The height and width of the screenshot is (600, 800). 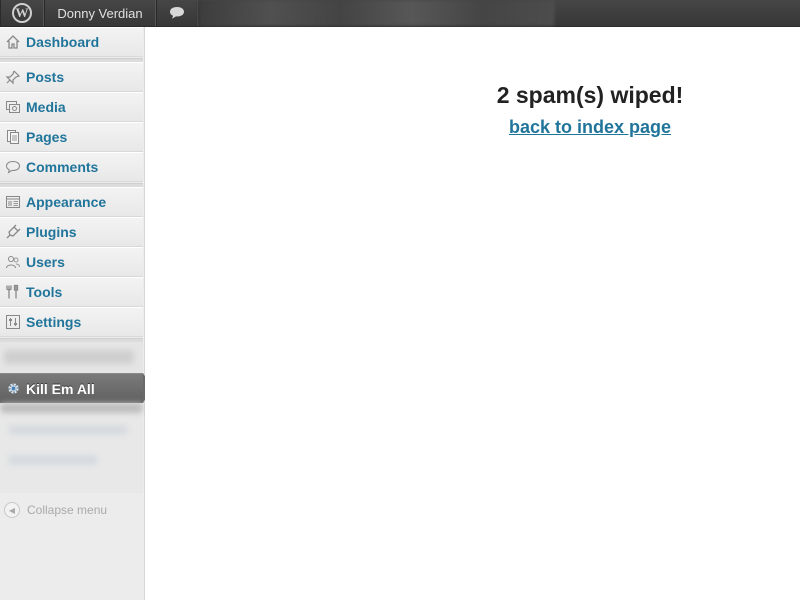 I want to click on sidebar-item-label: Posts, so click(x=45, y=77).